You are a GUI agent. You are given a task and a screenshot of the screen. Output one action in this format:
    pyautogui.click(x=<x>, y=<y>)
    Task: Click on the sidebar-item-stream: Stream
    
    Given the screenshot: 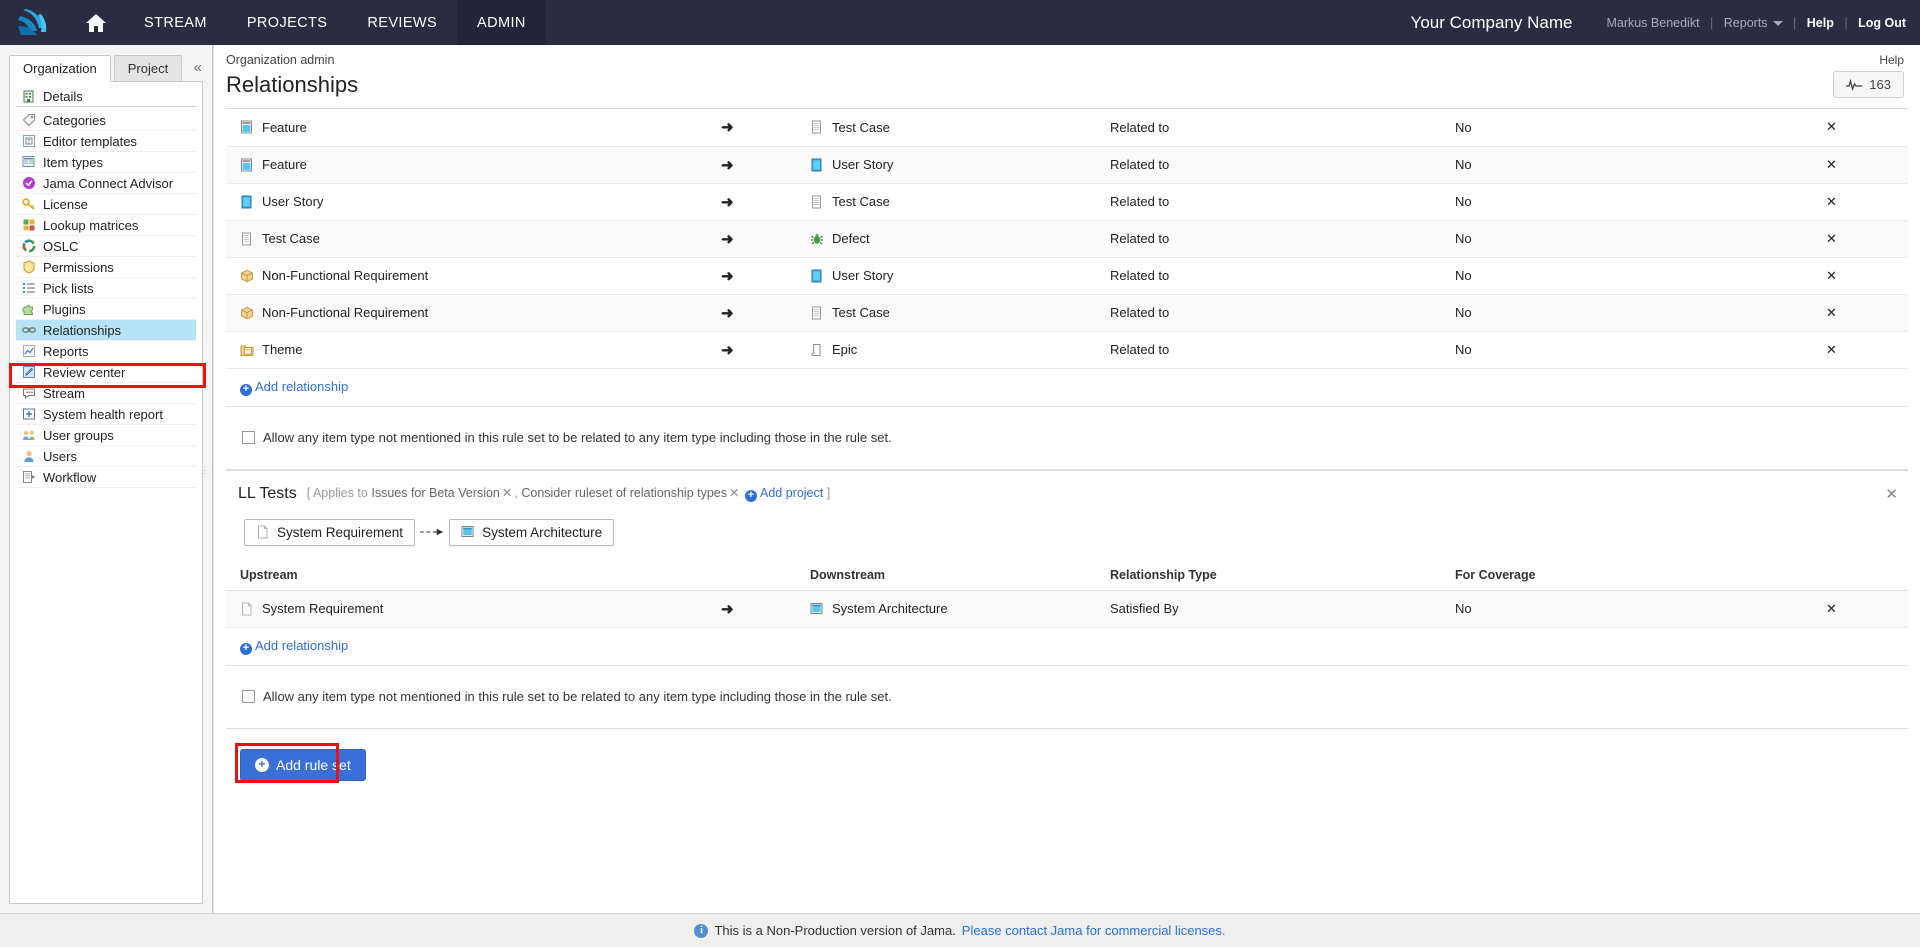 What is the action you would take?
    pyautogui.click(x=106, y=393)
    